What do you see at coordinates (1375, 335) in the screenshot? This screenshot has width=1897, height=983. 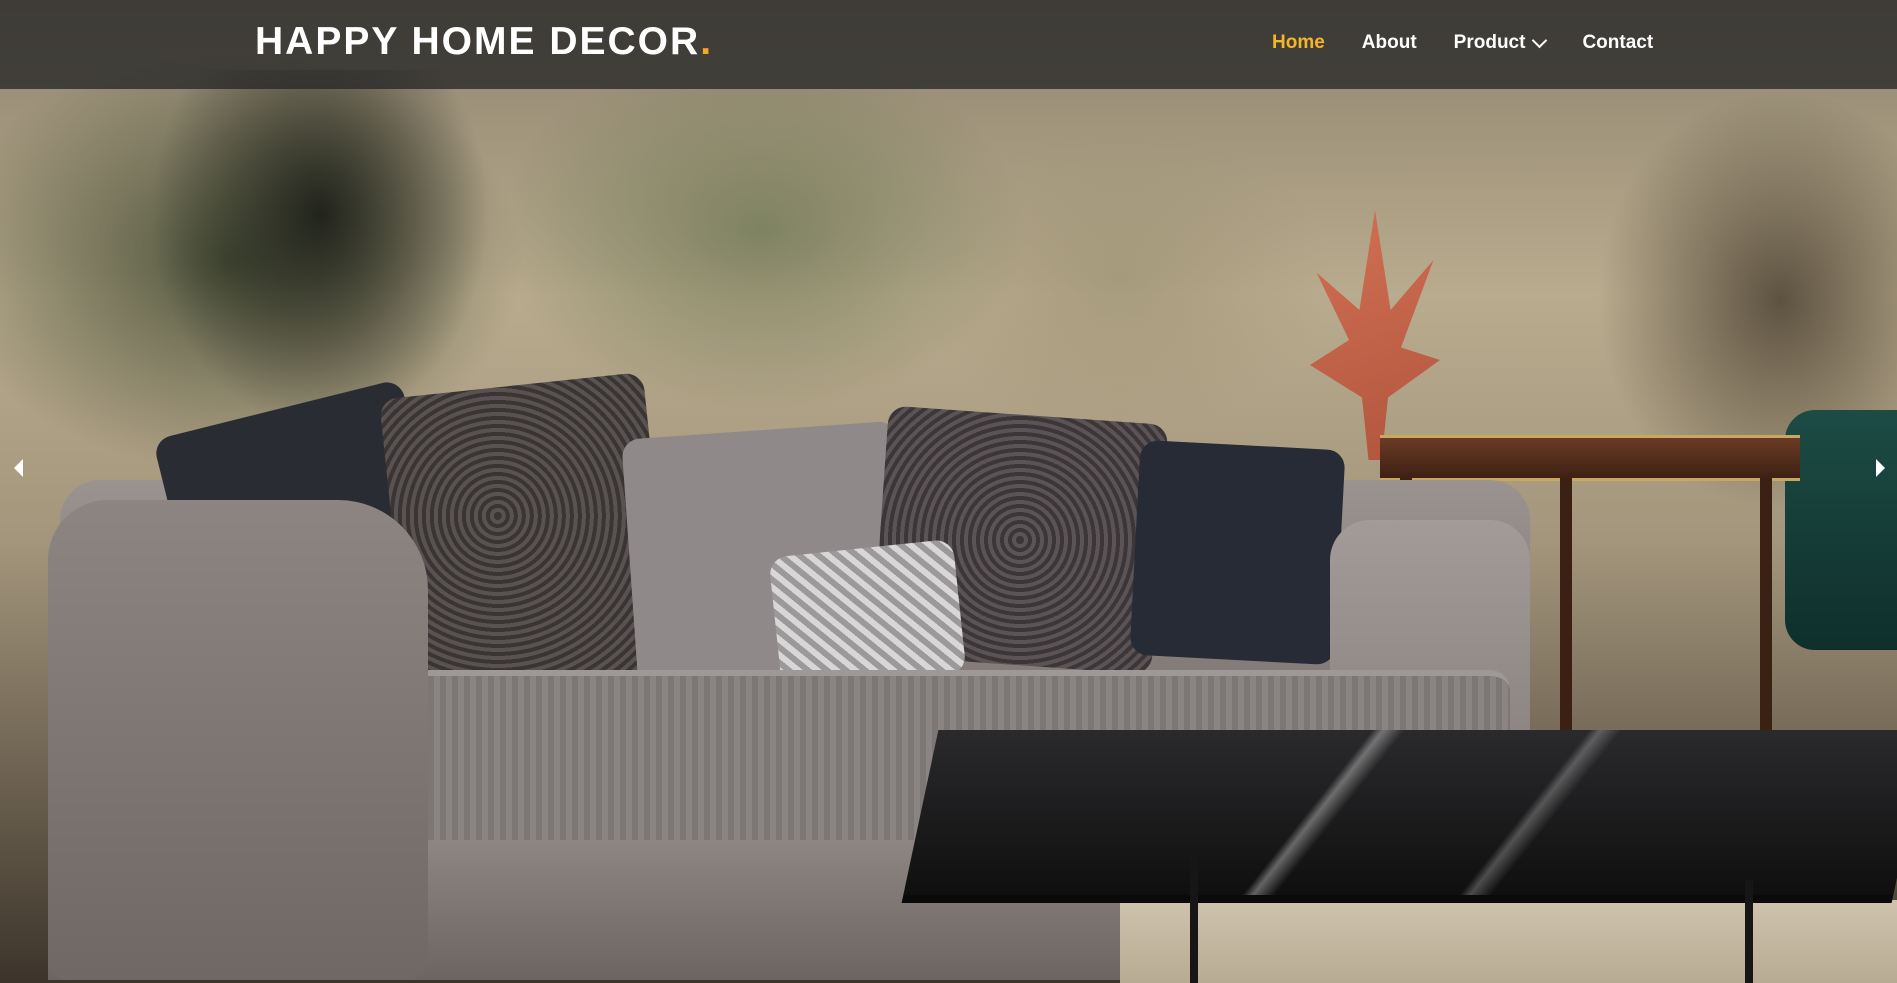 I see `hero-red-plant` at bounding box center [1375, 335].